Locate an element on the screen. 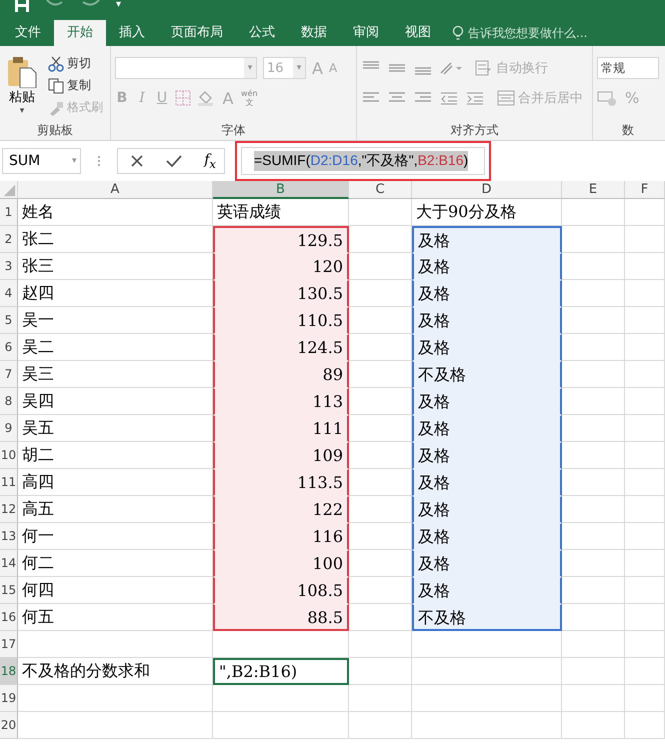 Image resolution: width=665 pixels, height=750 pixels. table-cell: 不及格 is located at coordinates (487, 374).